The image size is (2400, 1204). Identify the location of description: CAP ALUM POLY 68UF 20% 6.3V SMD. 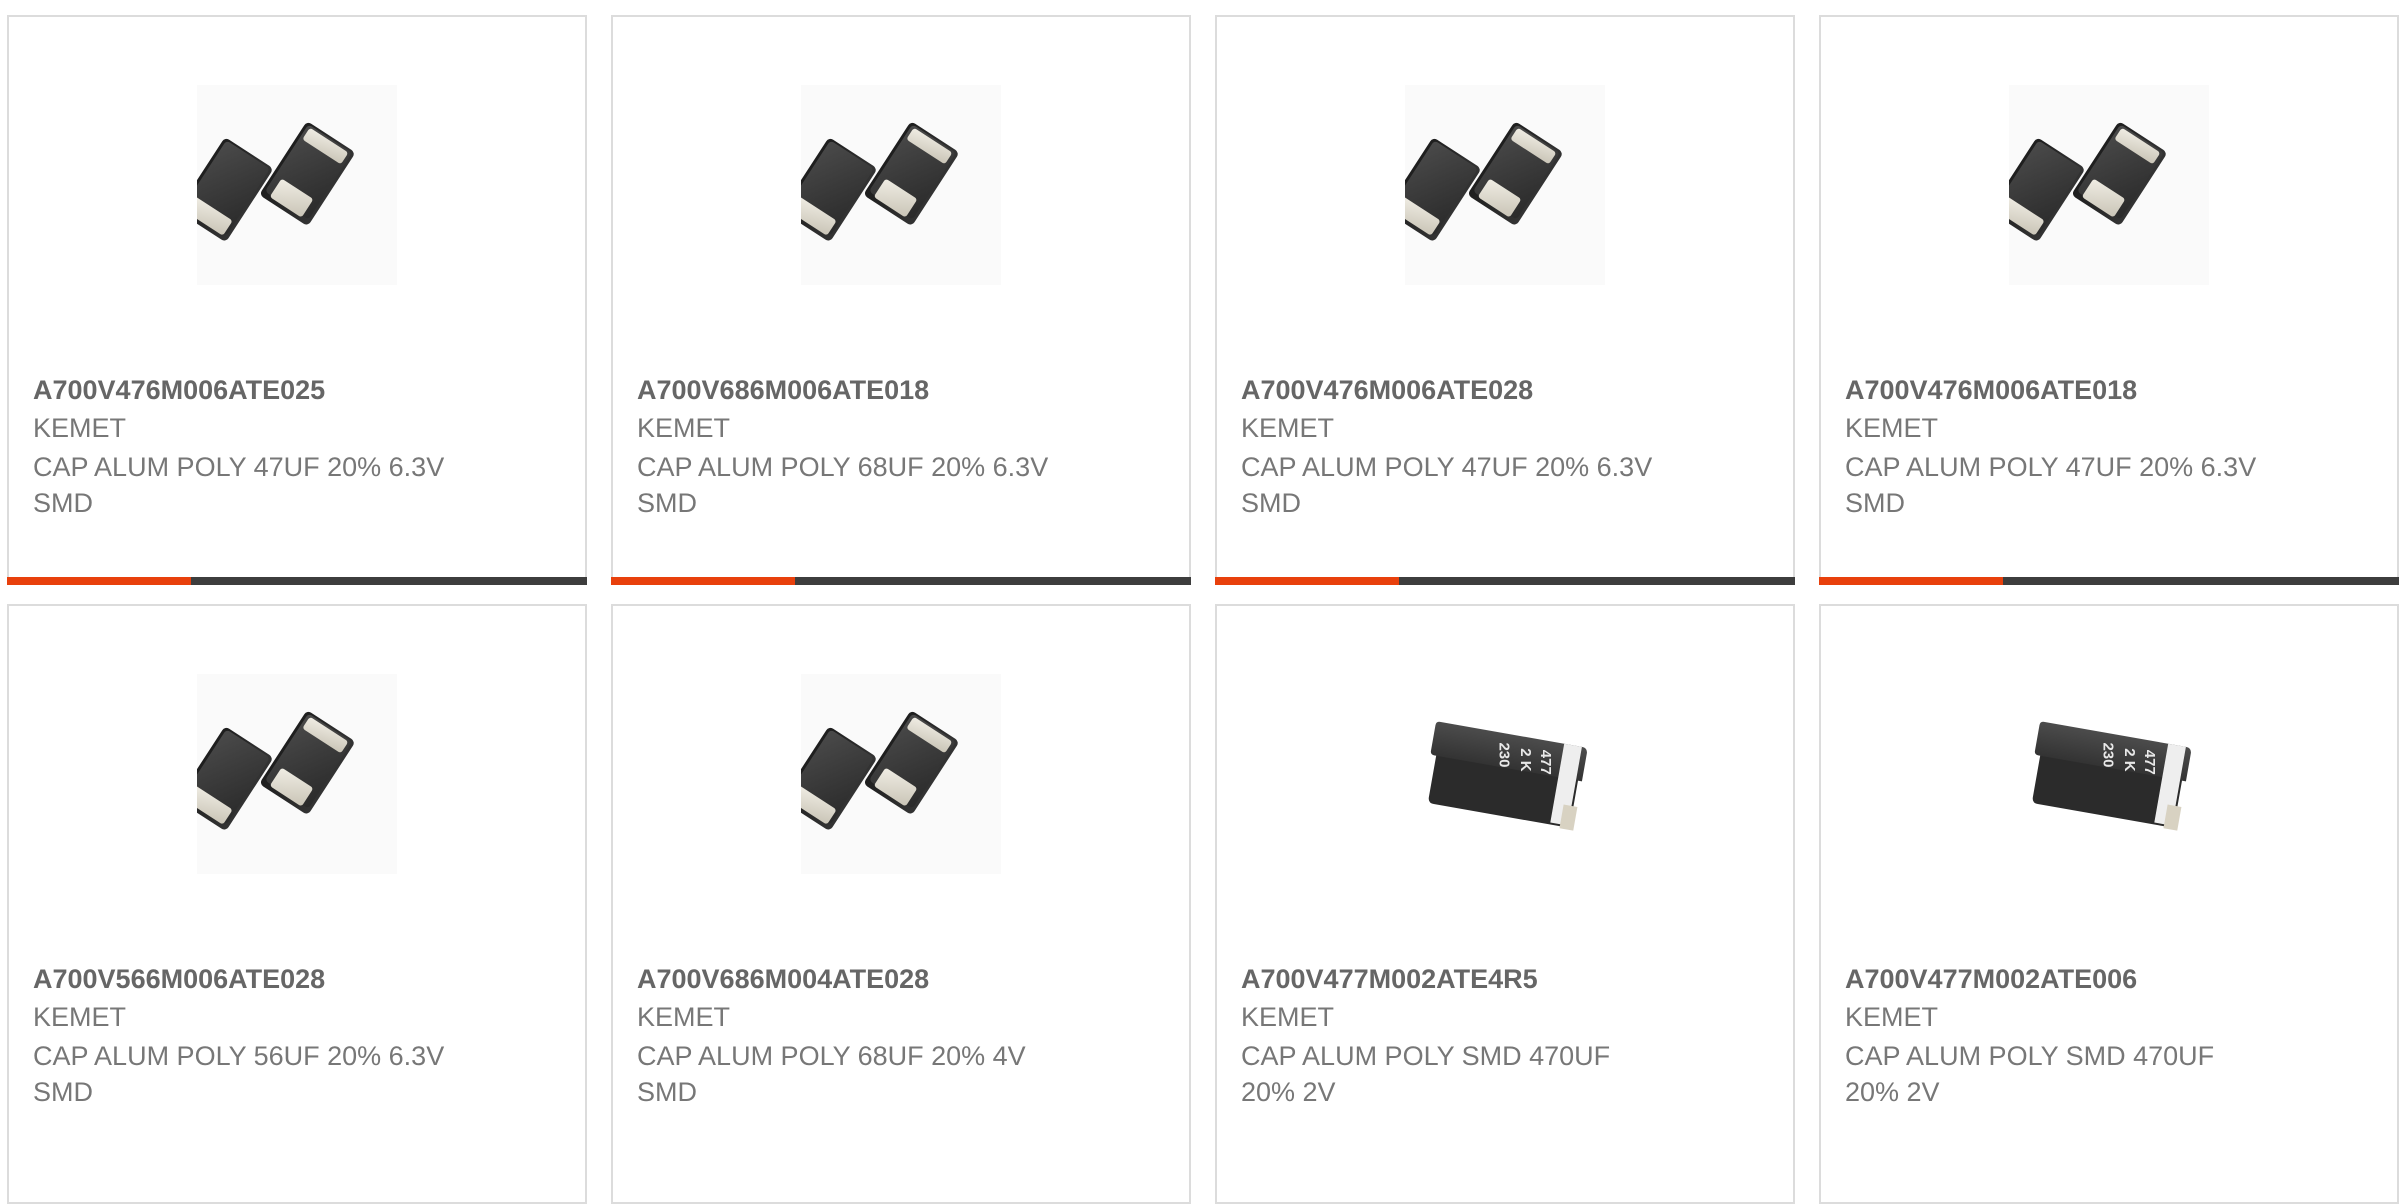
(843, 485).